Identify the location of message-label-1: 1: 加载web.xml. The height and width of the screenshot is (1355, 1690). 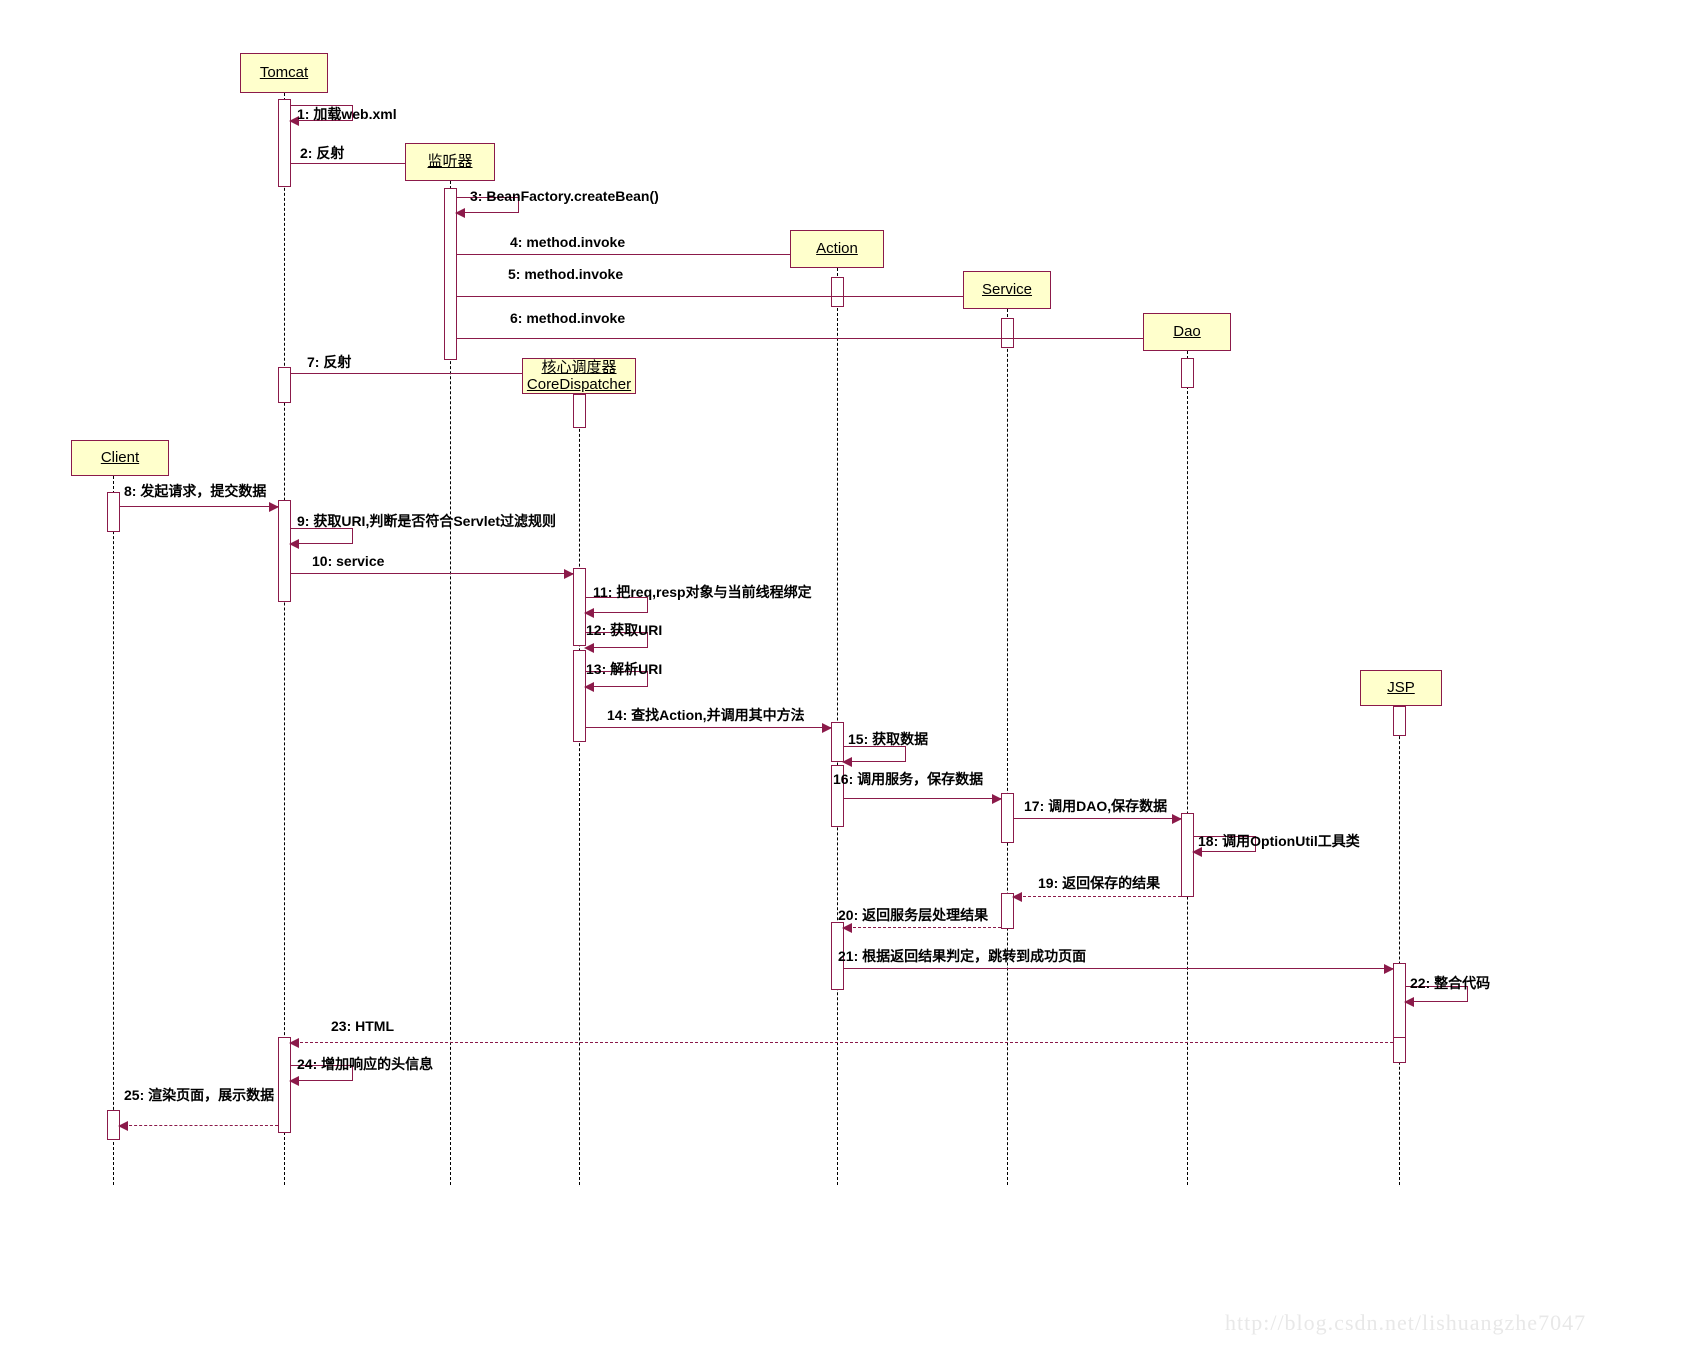
(347, 114).